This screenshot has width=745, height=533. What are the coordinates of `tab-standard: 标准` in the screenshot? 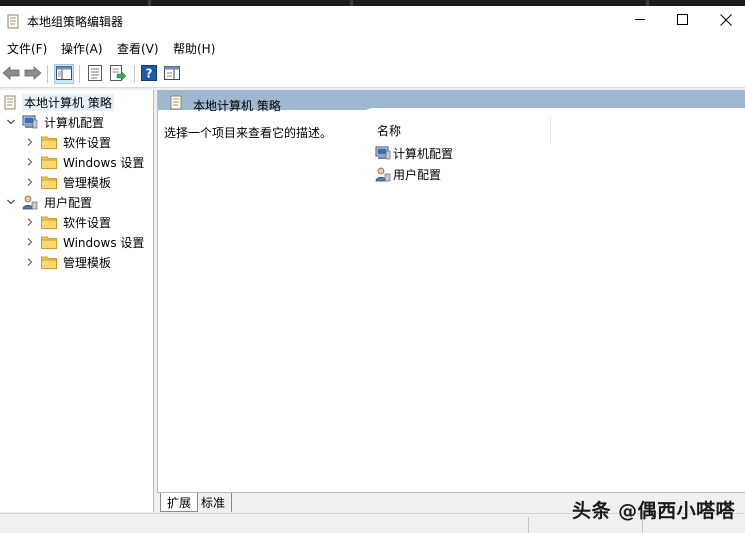 It's located at (214, 502).